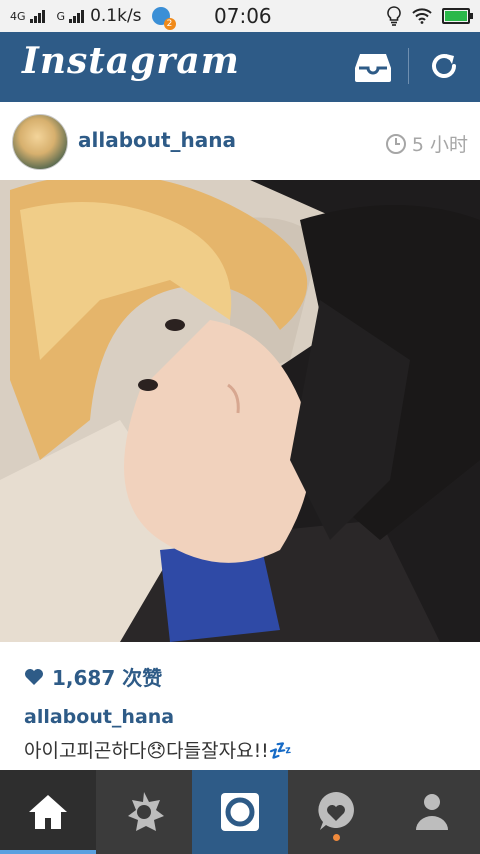  I want to click on refresh-icon, so click(444, 66).